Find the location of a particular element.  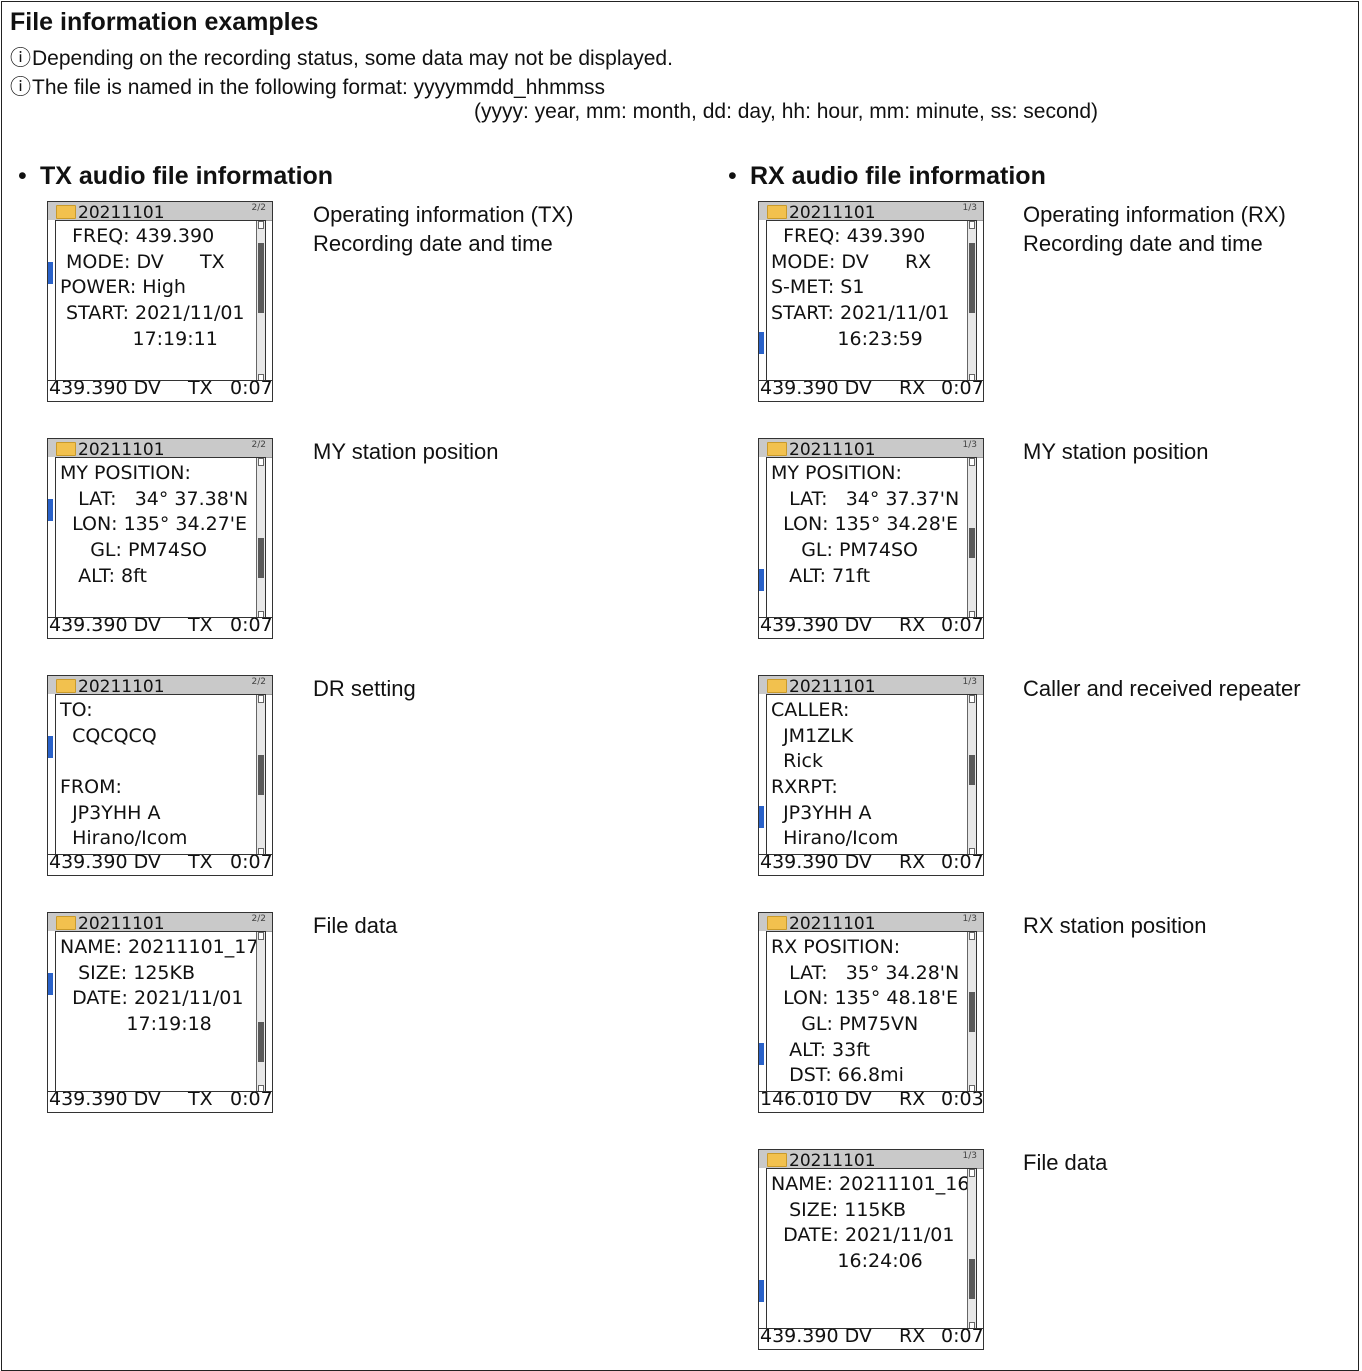

description-line: DR setting is located at coordinates (364, 688).